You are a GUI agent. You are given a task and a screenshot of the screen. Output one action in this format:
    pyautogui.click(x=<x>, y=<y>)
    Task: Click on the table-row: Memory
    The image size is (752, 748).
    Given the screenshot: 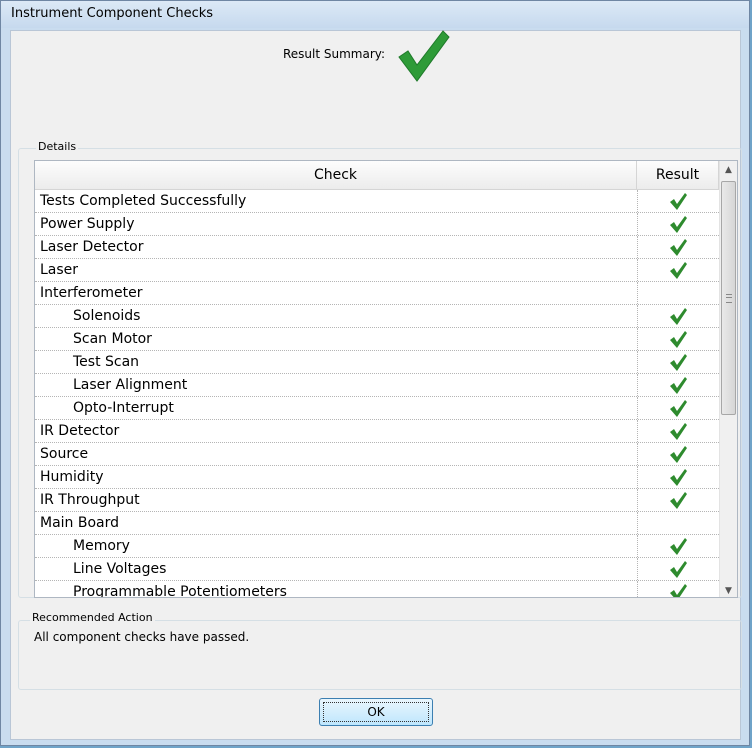 What is the action you would take?
    pyautogui.click(x=377, y=546)
    